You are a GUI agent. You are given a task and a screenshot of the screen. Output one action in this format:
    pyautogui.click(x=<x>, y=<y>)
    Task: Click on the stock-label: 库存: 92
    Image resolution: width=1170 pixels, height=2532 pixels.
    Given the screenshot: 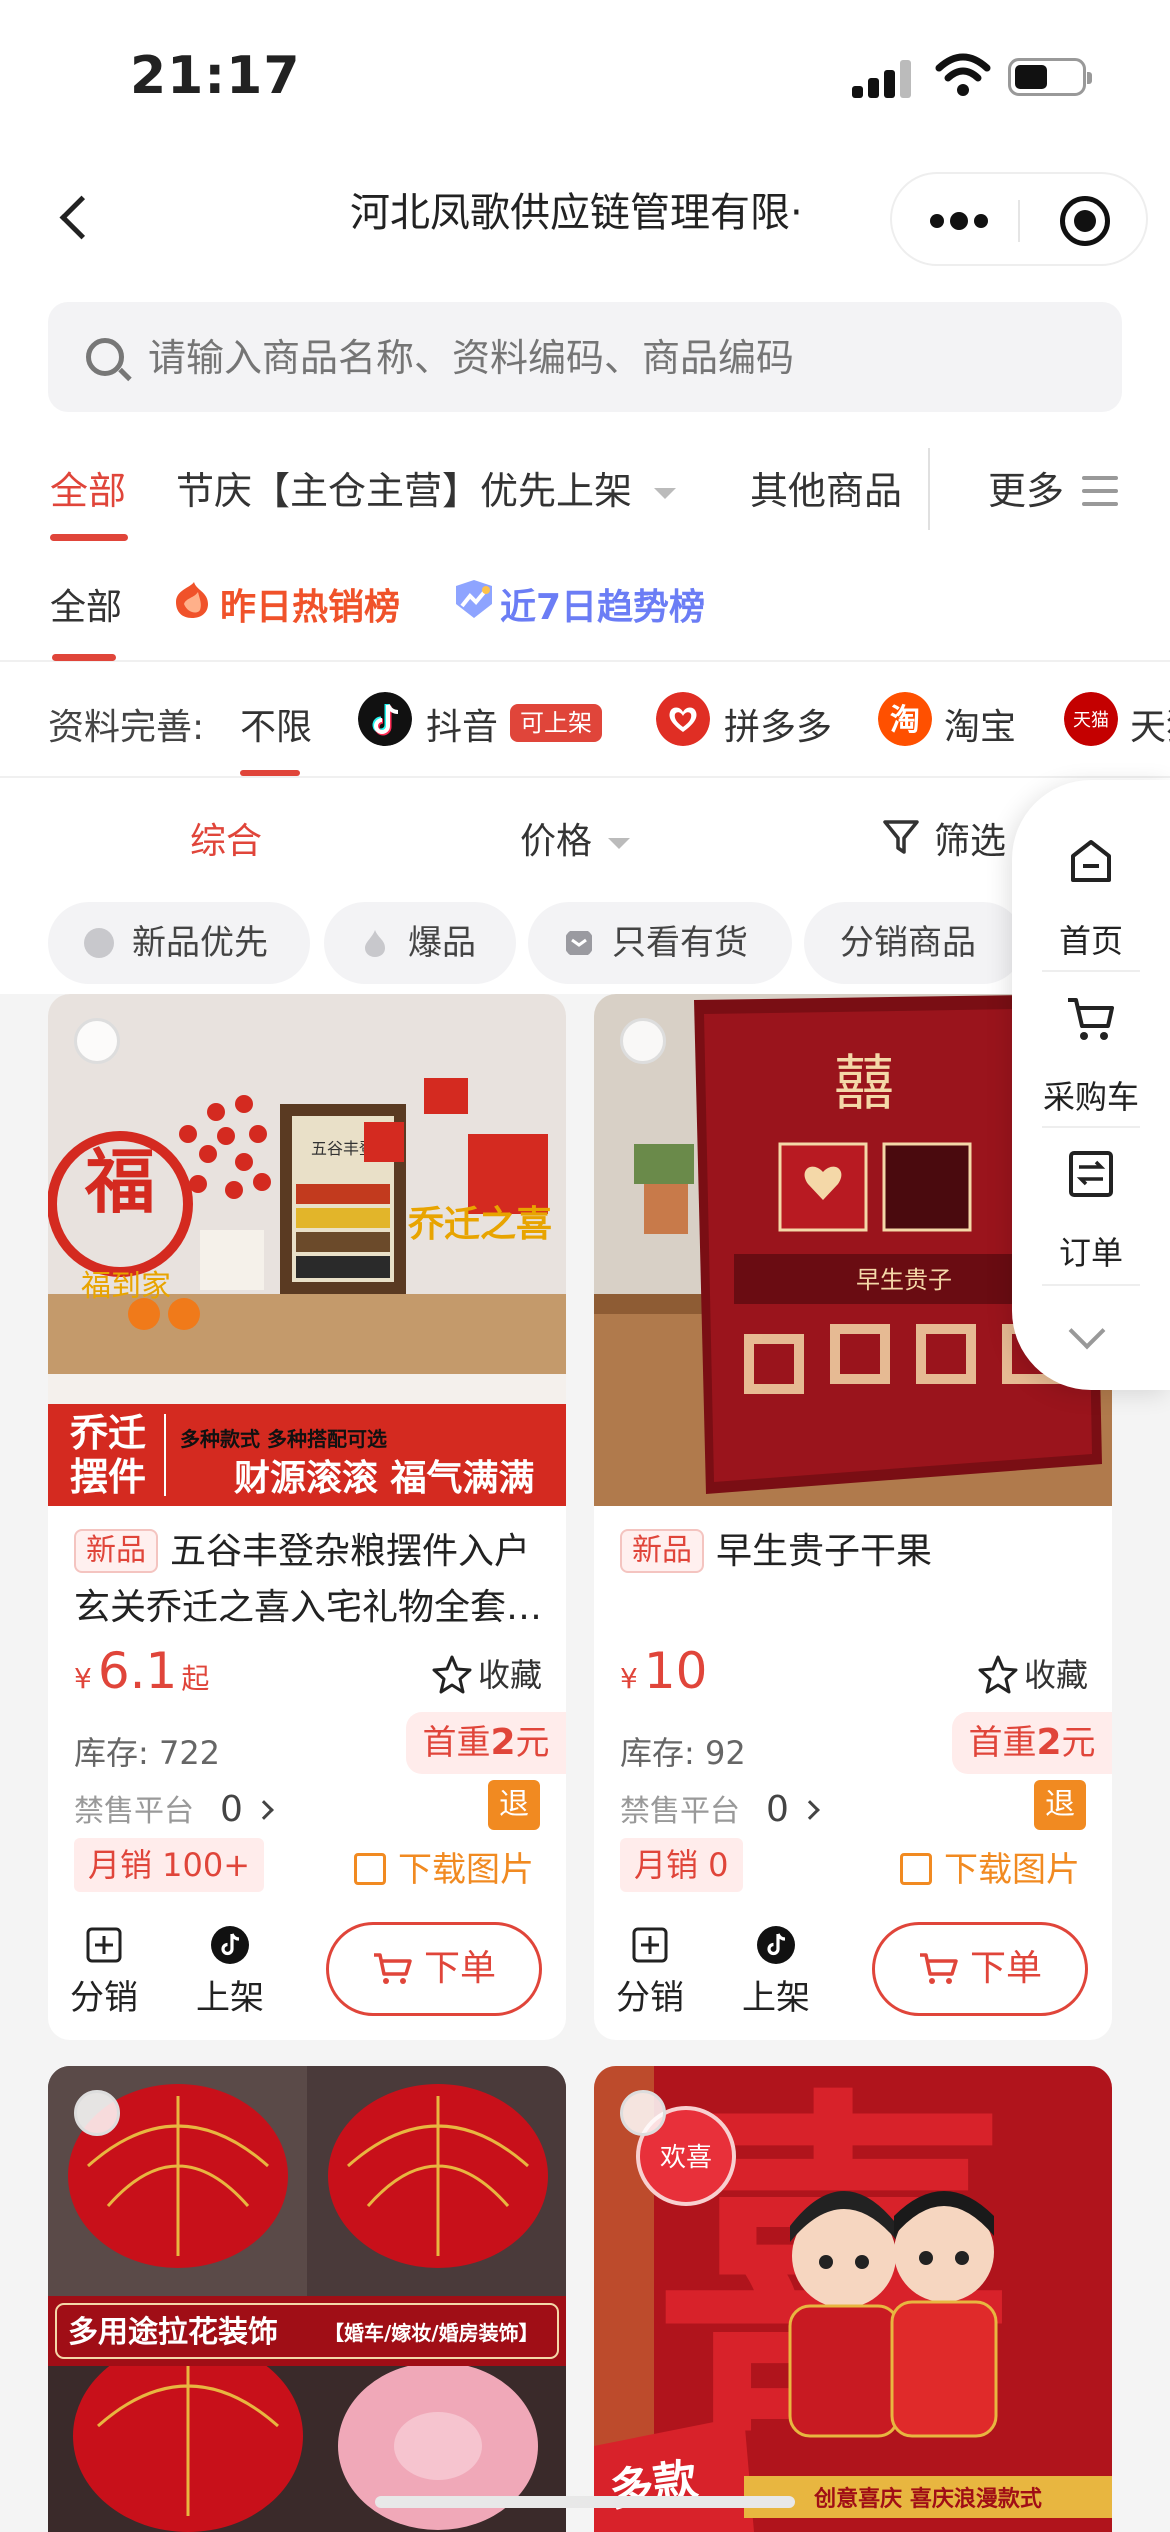 What is the action you would take?
    pyautogui.click(x=683, y=1753)
    